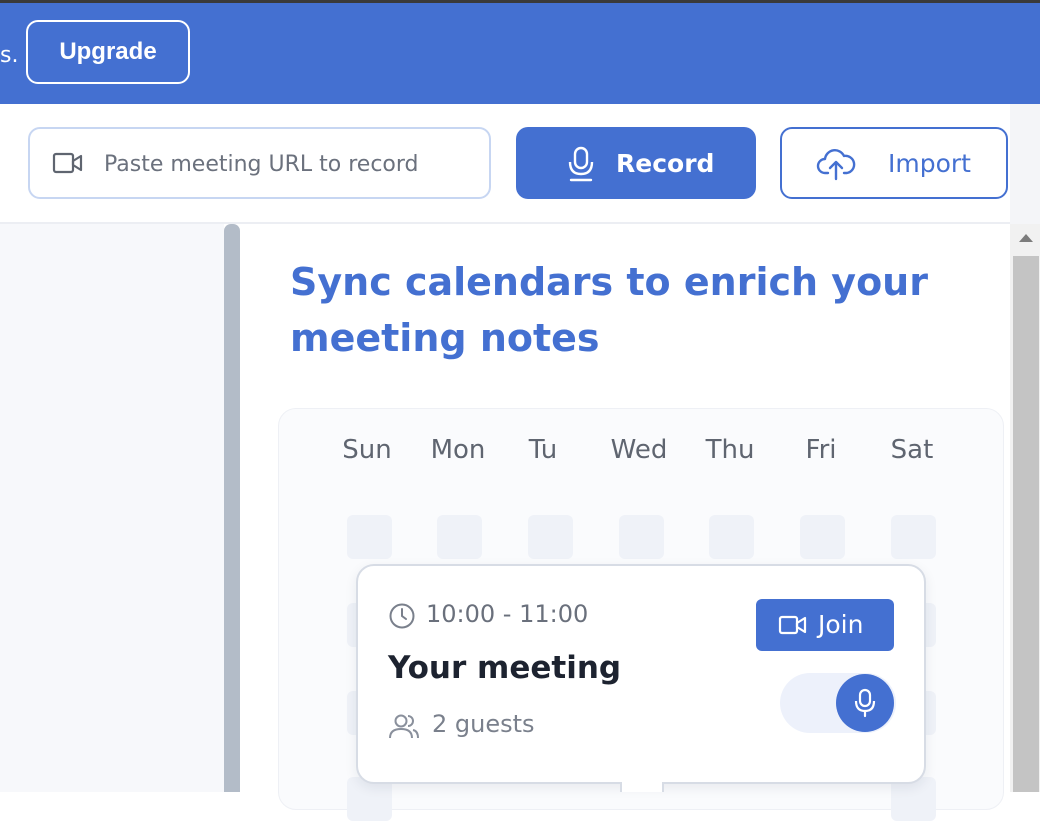 This screenshot has height=821, width=1040. Describe the element at coordinates (639, 450) in the screenshot. I see `day-label: Wed` at that location.